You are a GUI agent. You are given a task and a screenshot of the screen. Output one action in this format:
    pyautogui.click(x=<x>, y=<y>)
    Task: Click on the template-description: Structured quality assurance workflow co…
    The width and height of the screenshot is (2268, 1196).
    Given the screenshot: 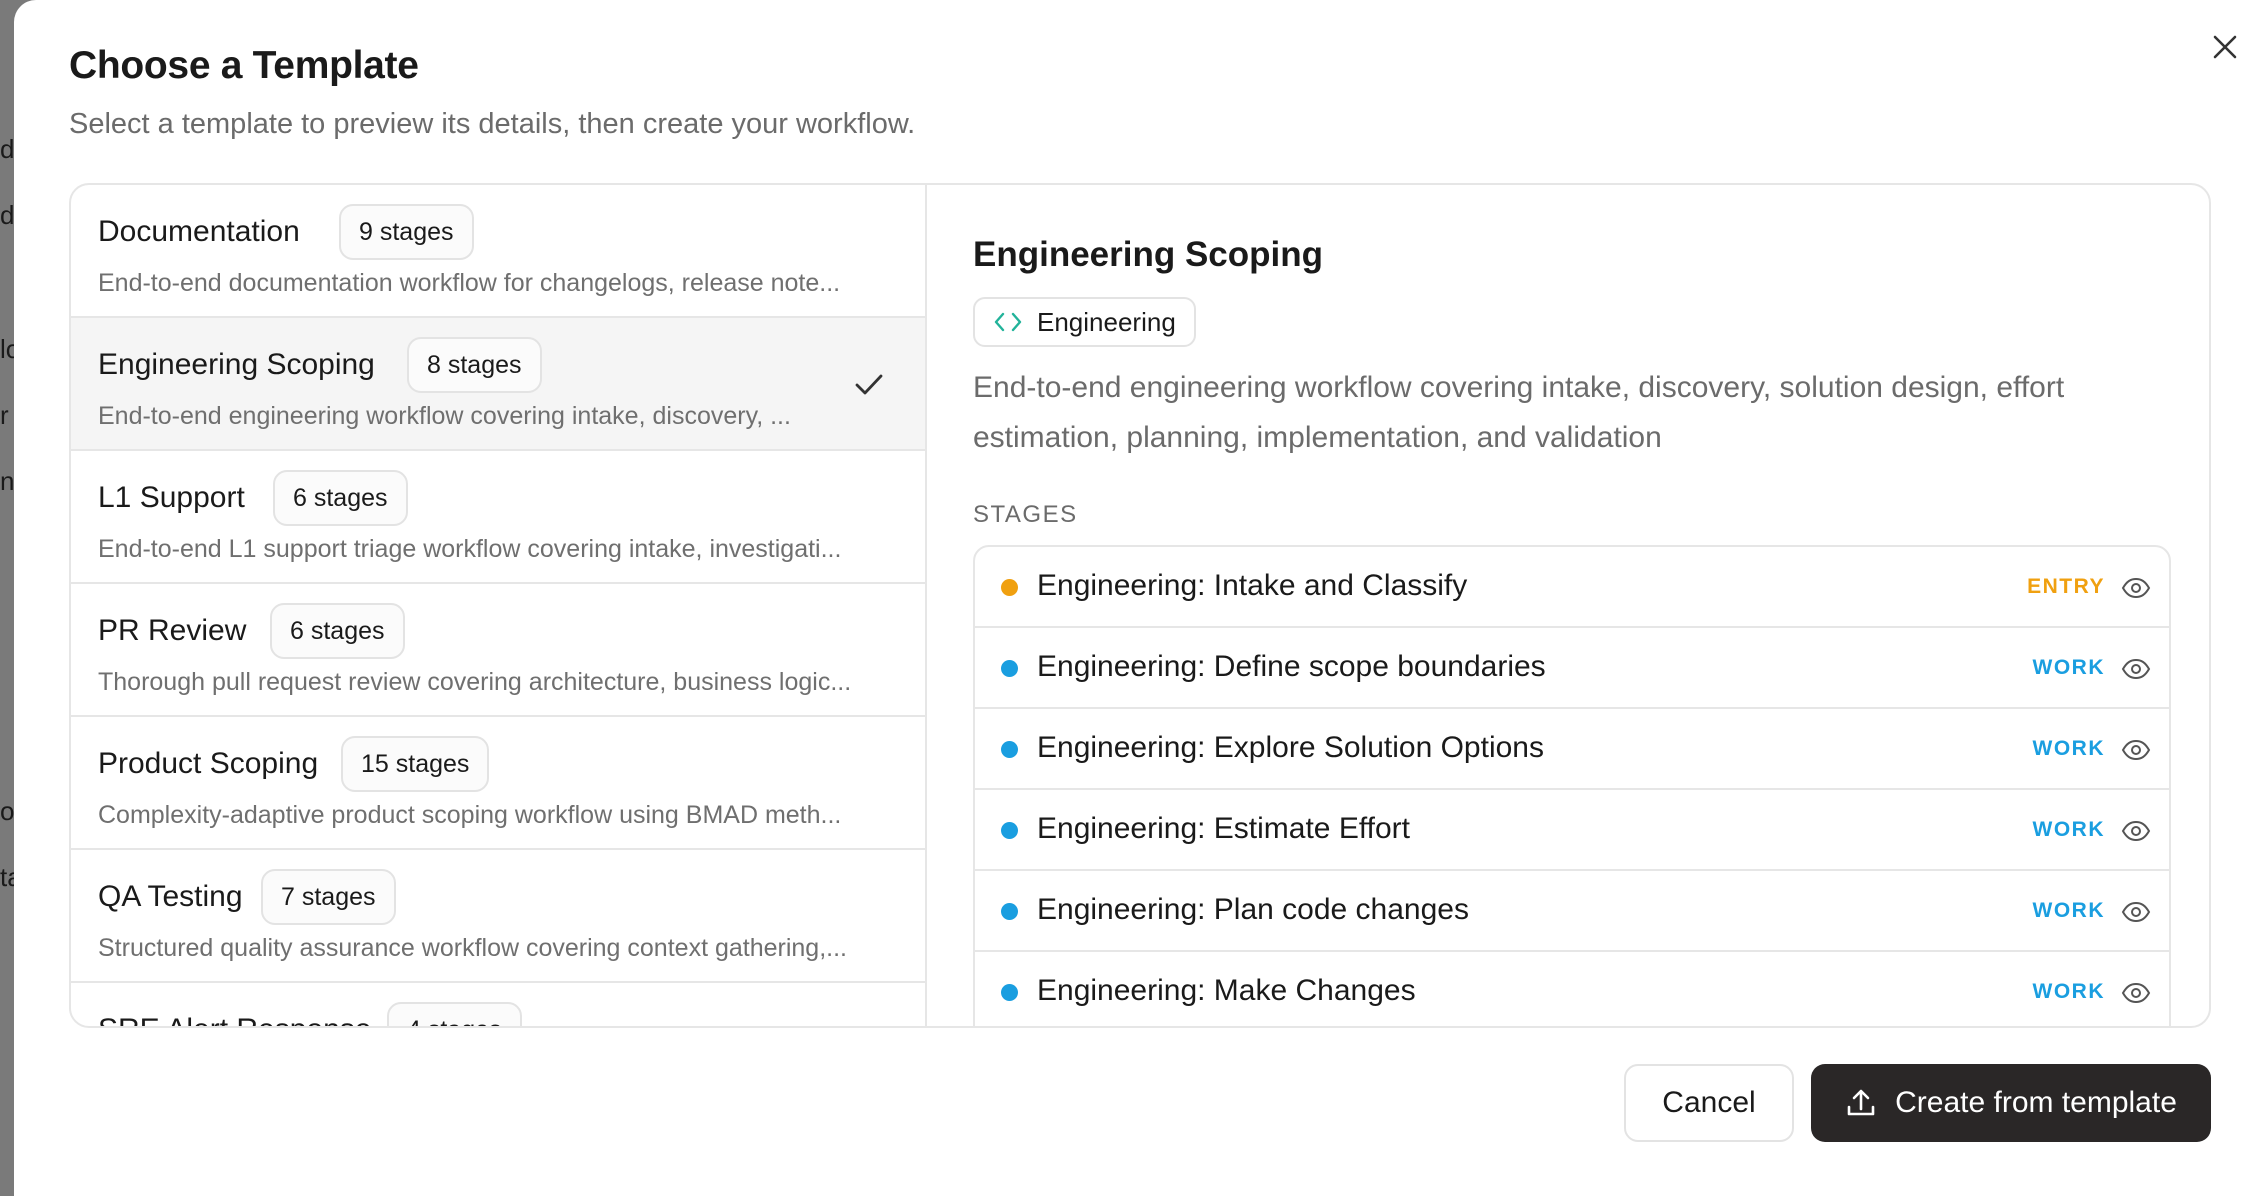 What is the action you would take?
    pyautogui.click(x=472, y=948)
    